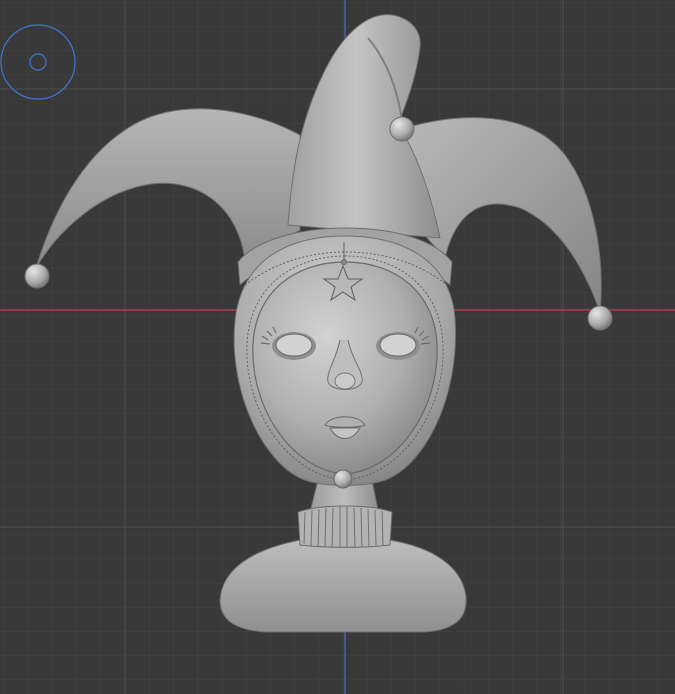  Describe the element at coordinates (600, 318) in the screenshot. I see `bell-right` at that location.